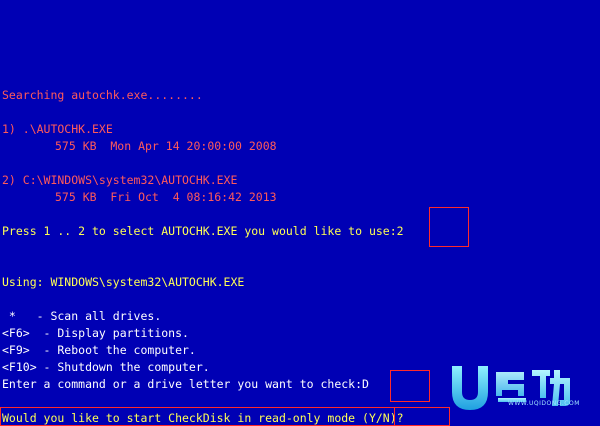 Image resolution: width=600 pixels, height=426 pixels. I want to click on select-answer: 2, so click(400, 231).